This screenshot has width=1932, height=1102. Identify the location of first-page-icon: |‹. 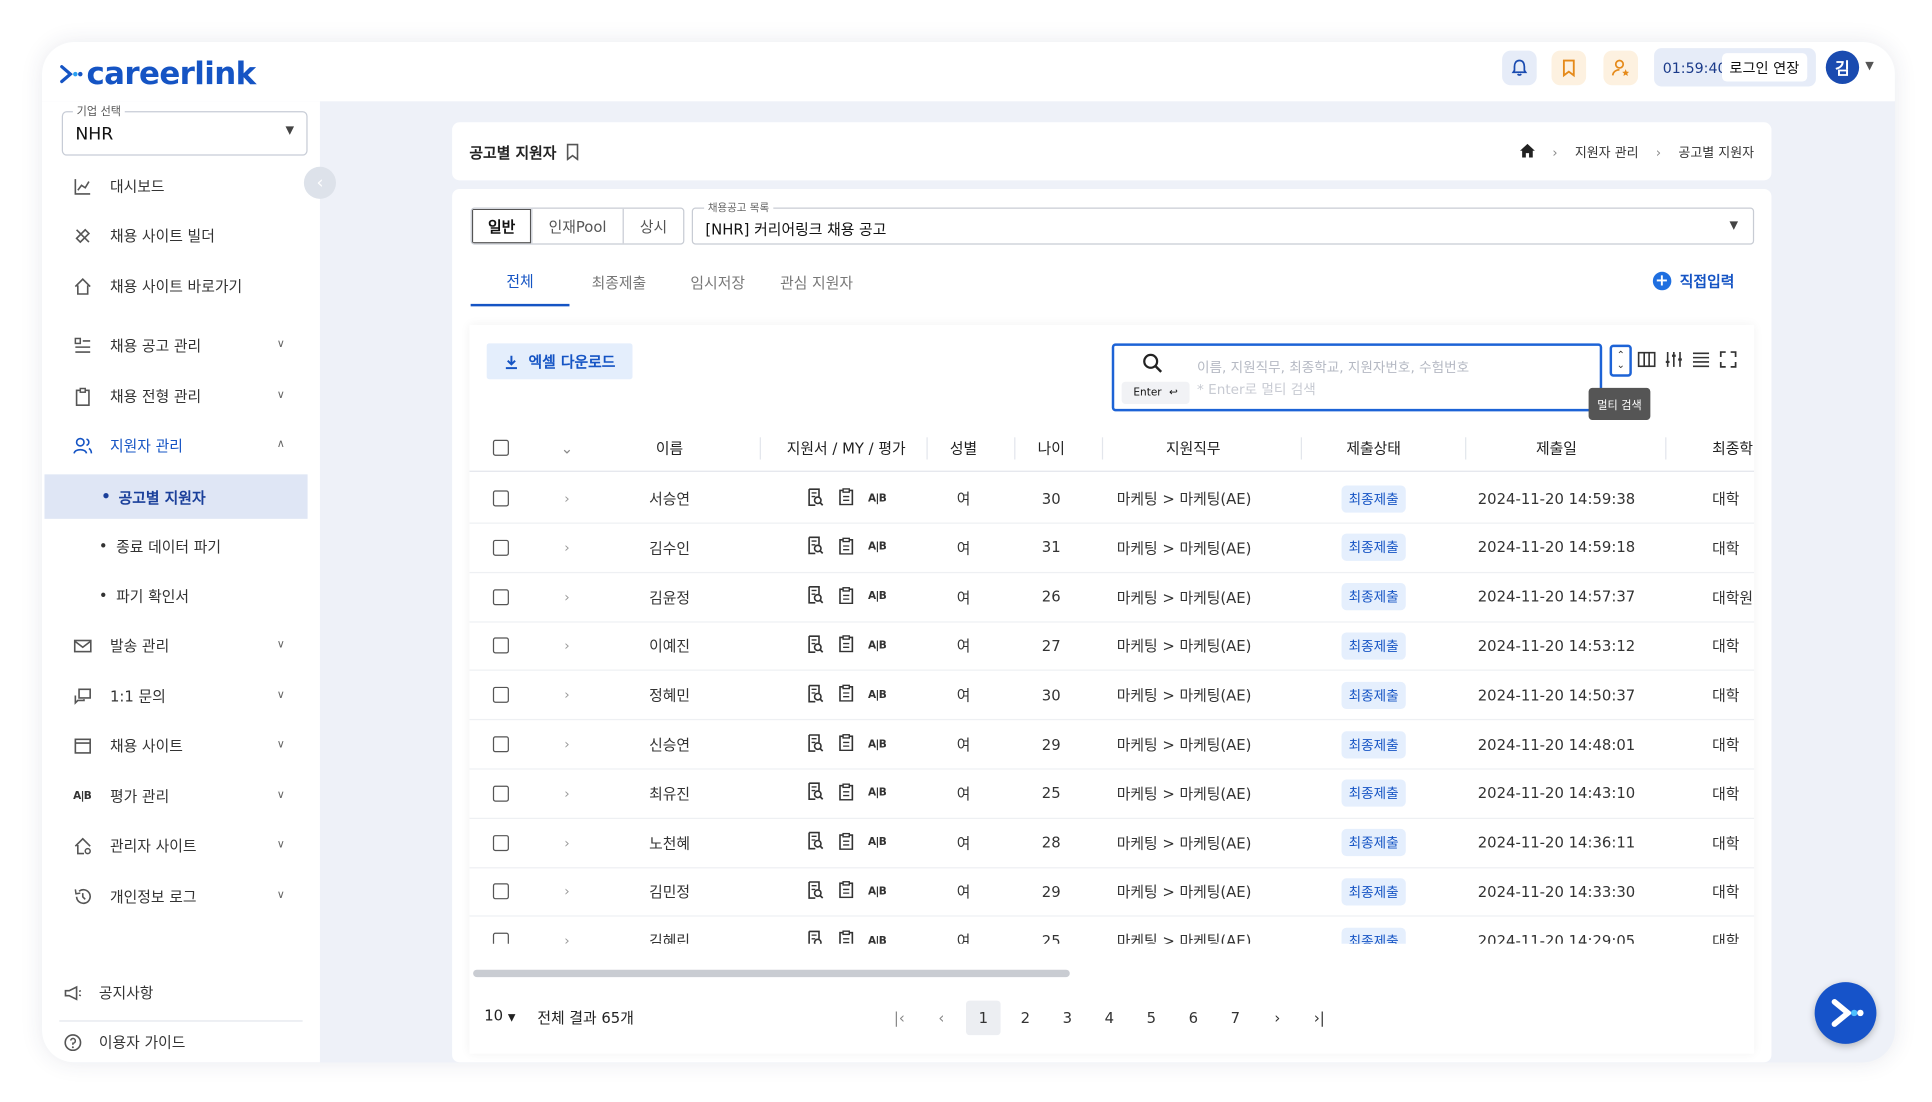
(899, 1018).